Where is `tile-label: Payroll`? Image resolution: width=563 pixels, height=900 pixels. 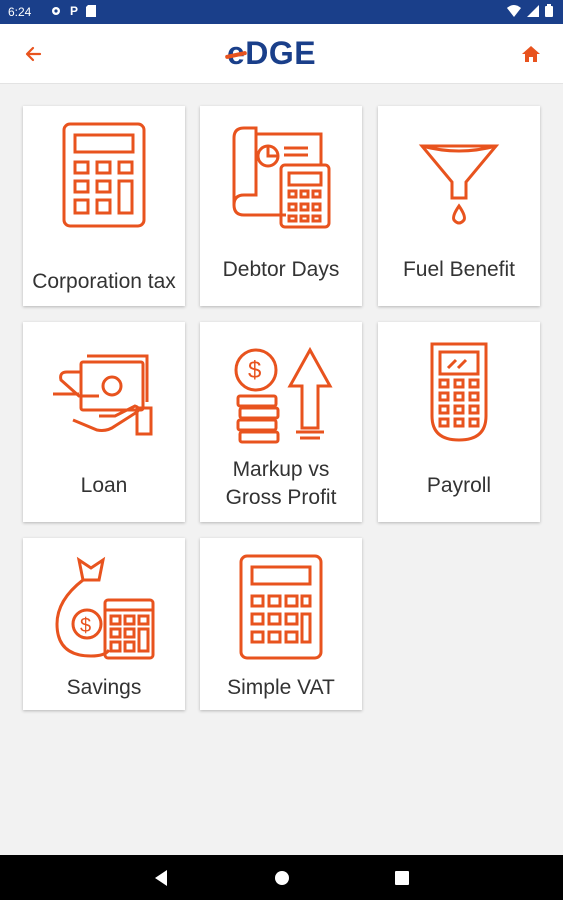
tile-label: Payroll is located at coordinates (459, 485).